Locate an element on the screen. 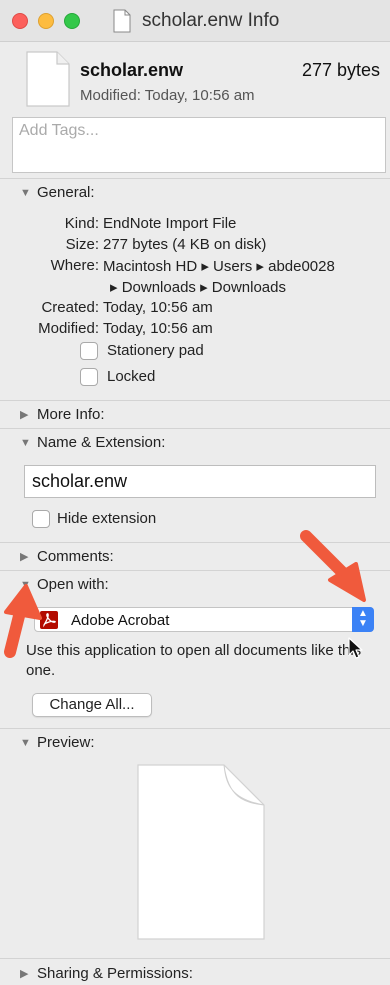  name-extension-header-label: Name & Extension: is located at coordinates (101, 442).